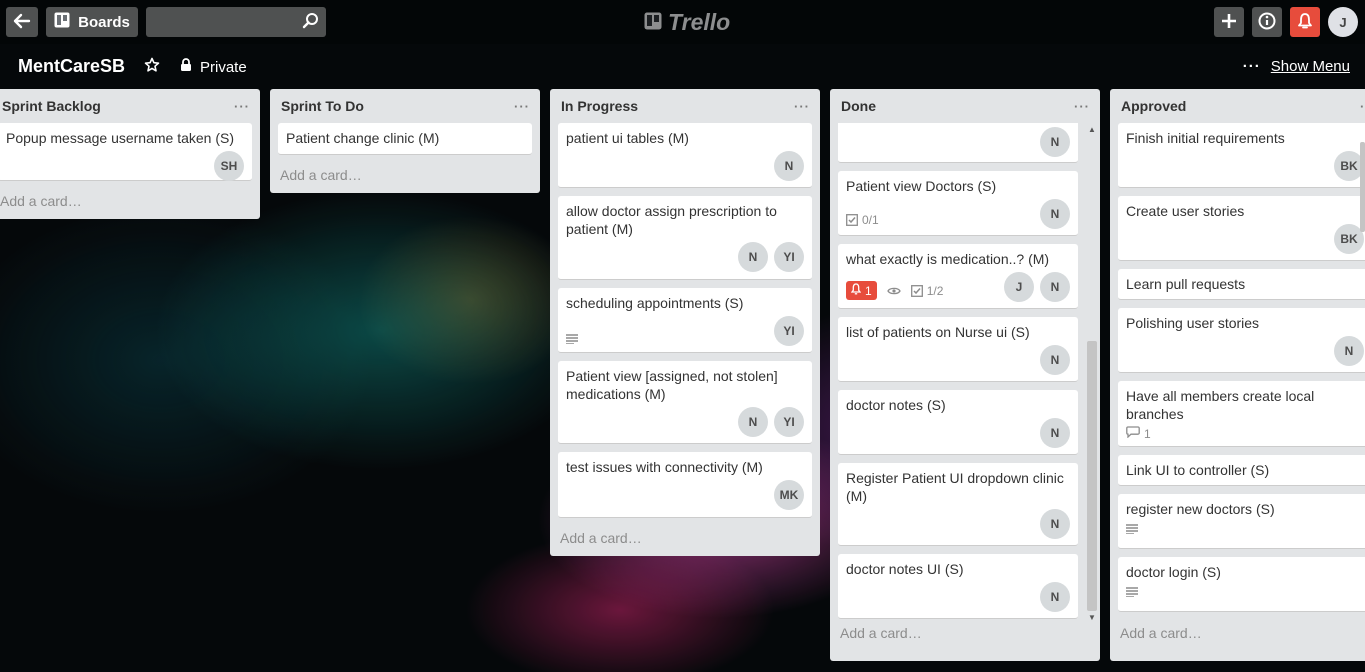 The width and height of the screenshot is (1365, 672). What do you see at coordinates (958, 586) in the screenshot?
I see `card: doctor notes UI (S) N` at bounding box center [958, 586].